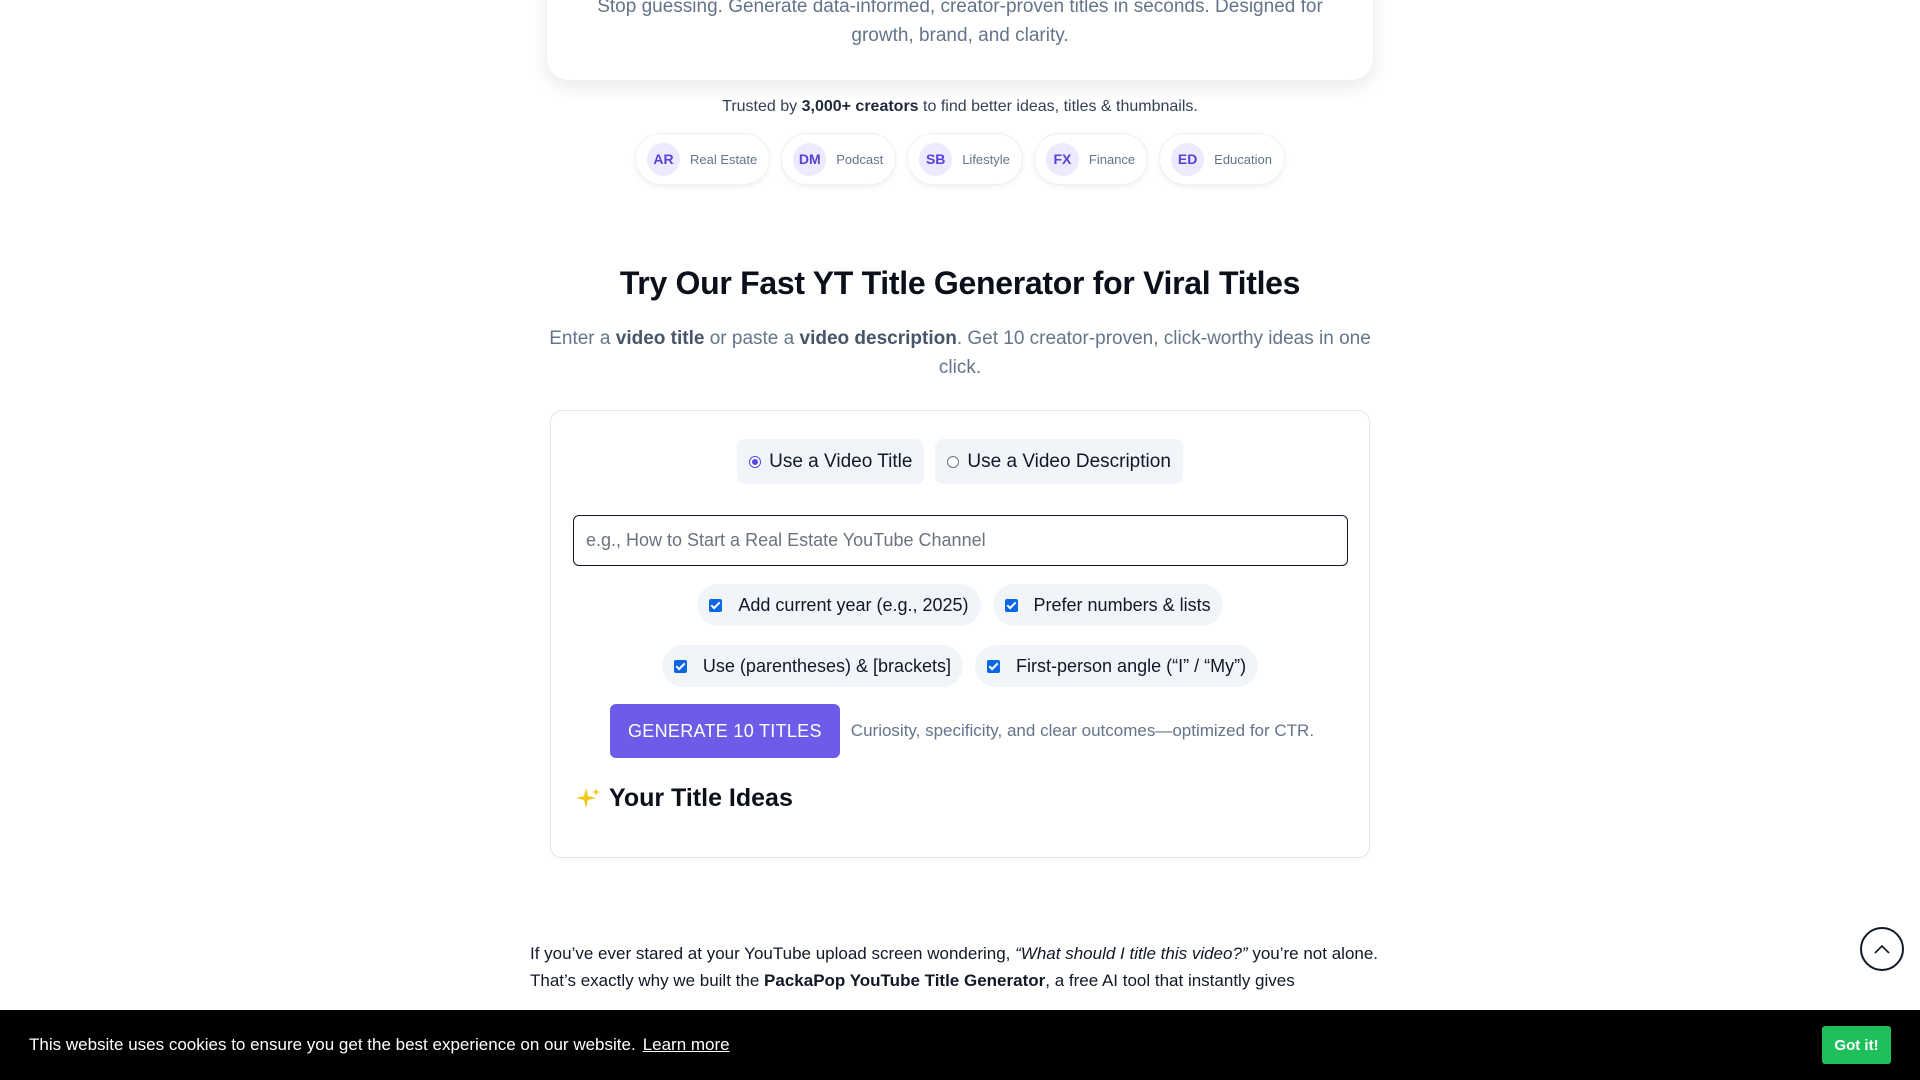 The image size is (1920, 1080). What do you see at coordinates (664, 159) in the screenshot?
I see `avatar: AR` at bounding box center [664, 159].